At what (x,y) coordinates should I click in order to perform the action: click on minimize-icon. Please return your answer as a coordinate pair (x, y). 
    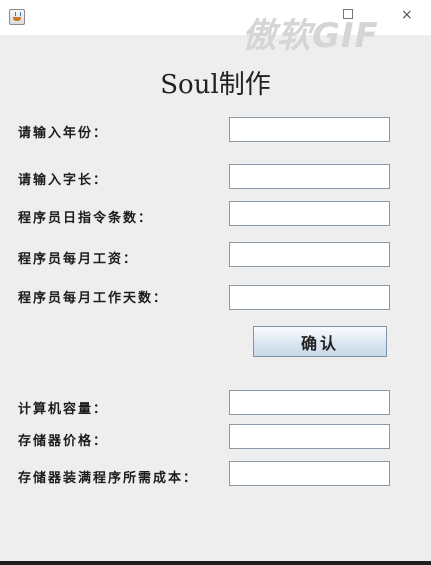
    Looking at the image, I should click on (348, 14).